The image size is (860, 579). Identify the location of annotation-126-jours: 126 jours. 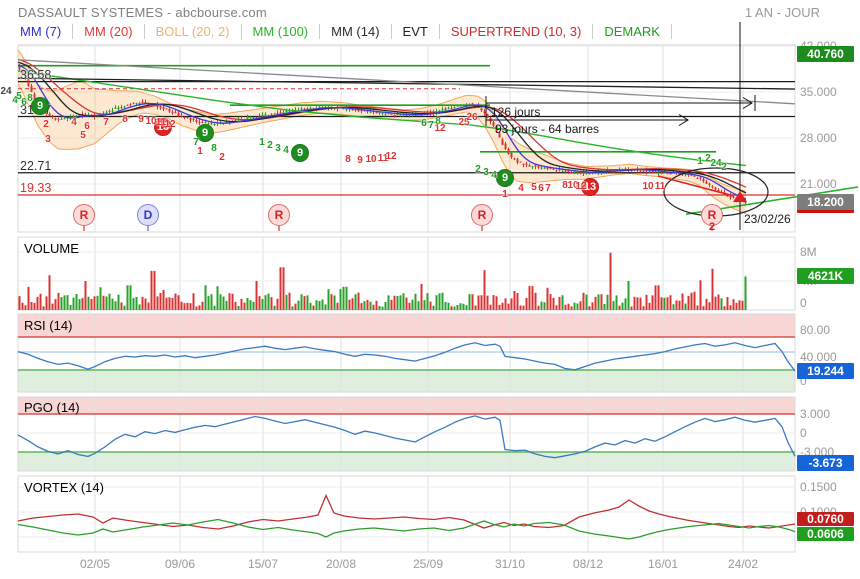
(516, 112).